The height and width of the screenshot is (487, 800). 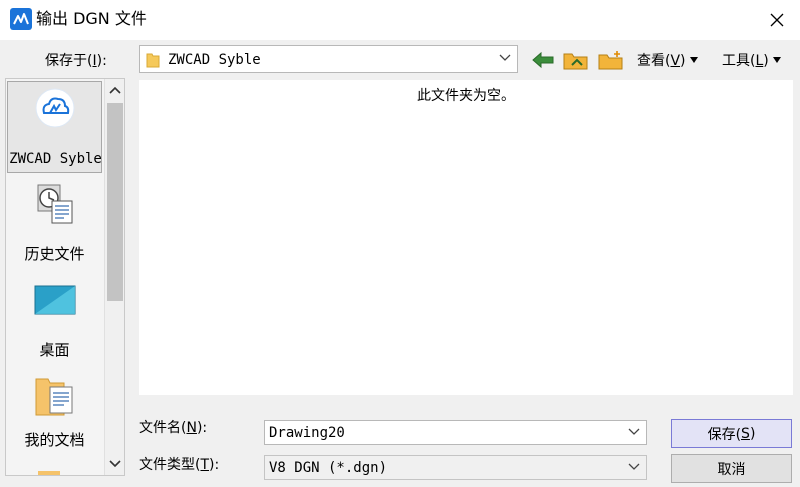 I want to click on place-label: 历史文件, so click(x=54, y=254).